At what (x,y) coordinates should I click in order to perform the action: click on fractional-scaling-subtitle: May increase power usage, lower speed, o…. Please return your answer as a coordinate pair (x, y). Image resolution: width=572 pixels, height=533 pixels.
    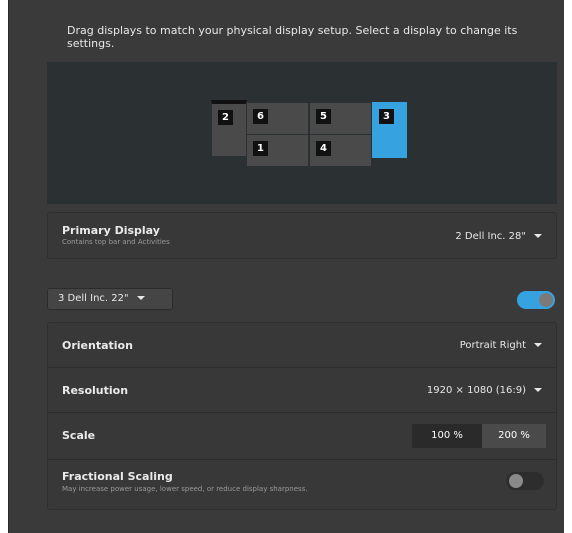
    Looking at the image, I should click on (185, 489).